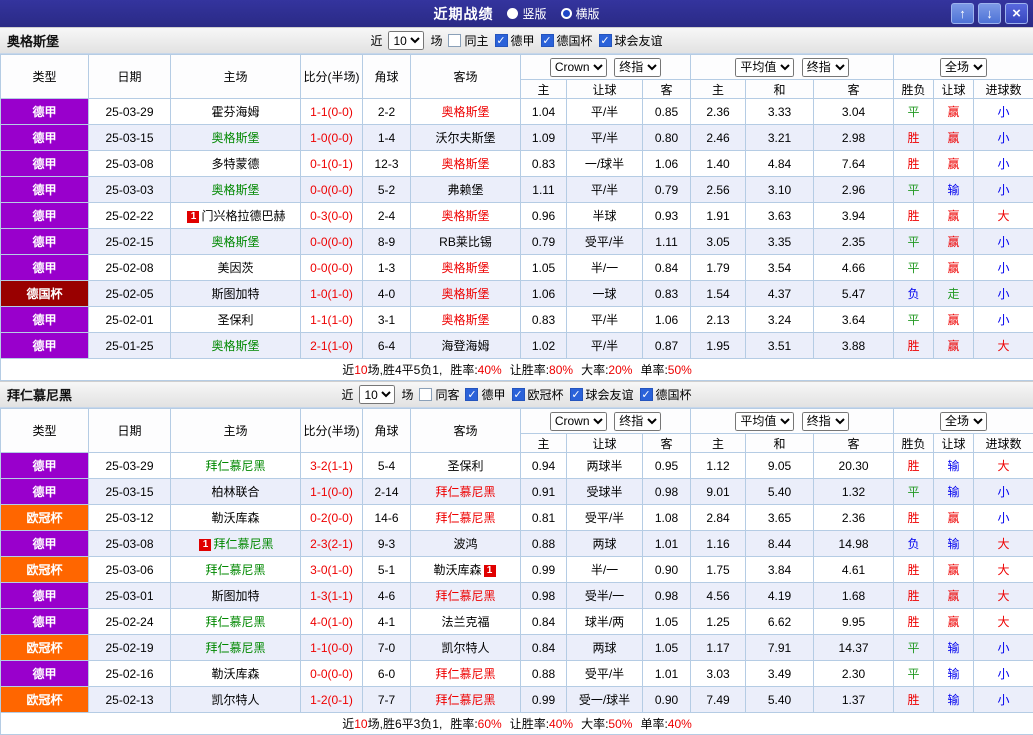  I want to click on summary-row: 近10场,胜6平3负1,胜率:60%让胜率:40%大率:50%单率:40%, so click(517, 724).